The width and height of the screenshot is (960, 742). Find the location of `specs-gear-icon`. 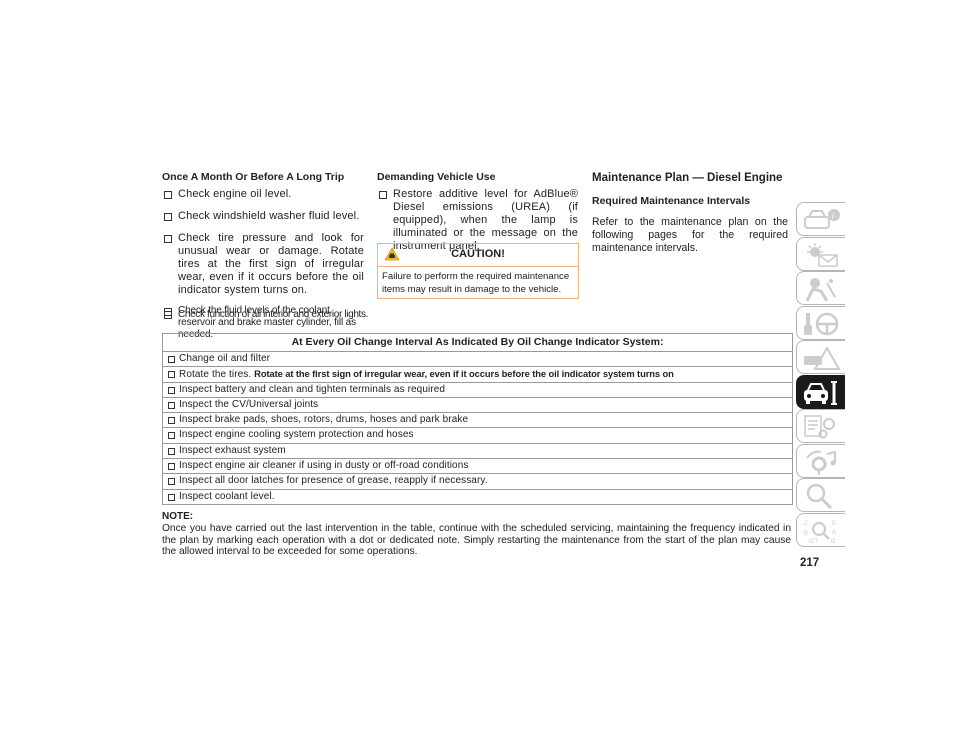

specs-gear-icon is located at coordinates (819, 427).